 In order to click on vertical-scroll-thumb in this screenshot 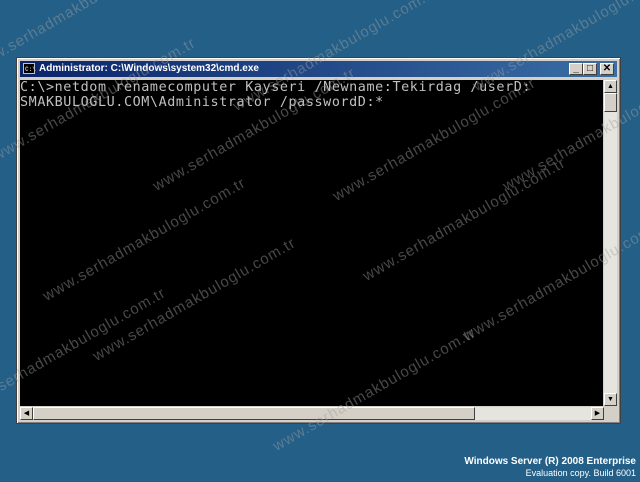, I will do `click(610, 102)`.